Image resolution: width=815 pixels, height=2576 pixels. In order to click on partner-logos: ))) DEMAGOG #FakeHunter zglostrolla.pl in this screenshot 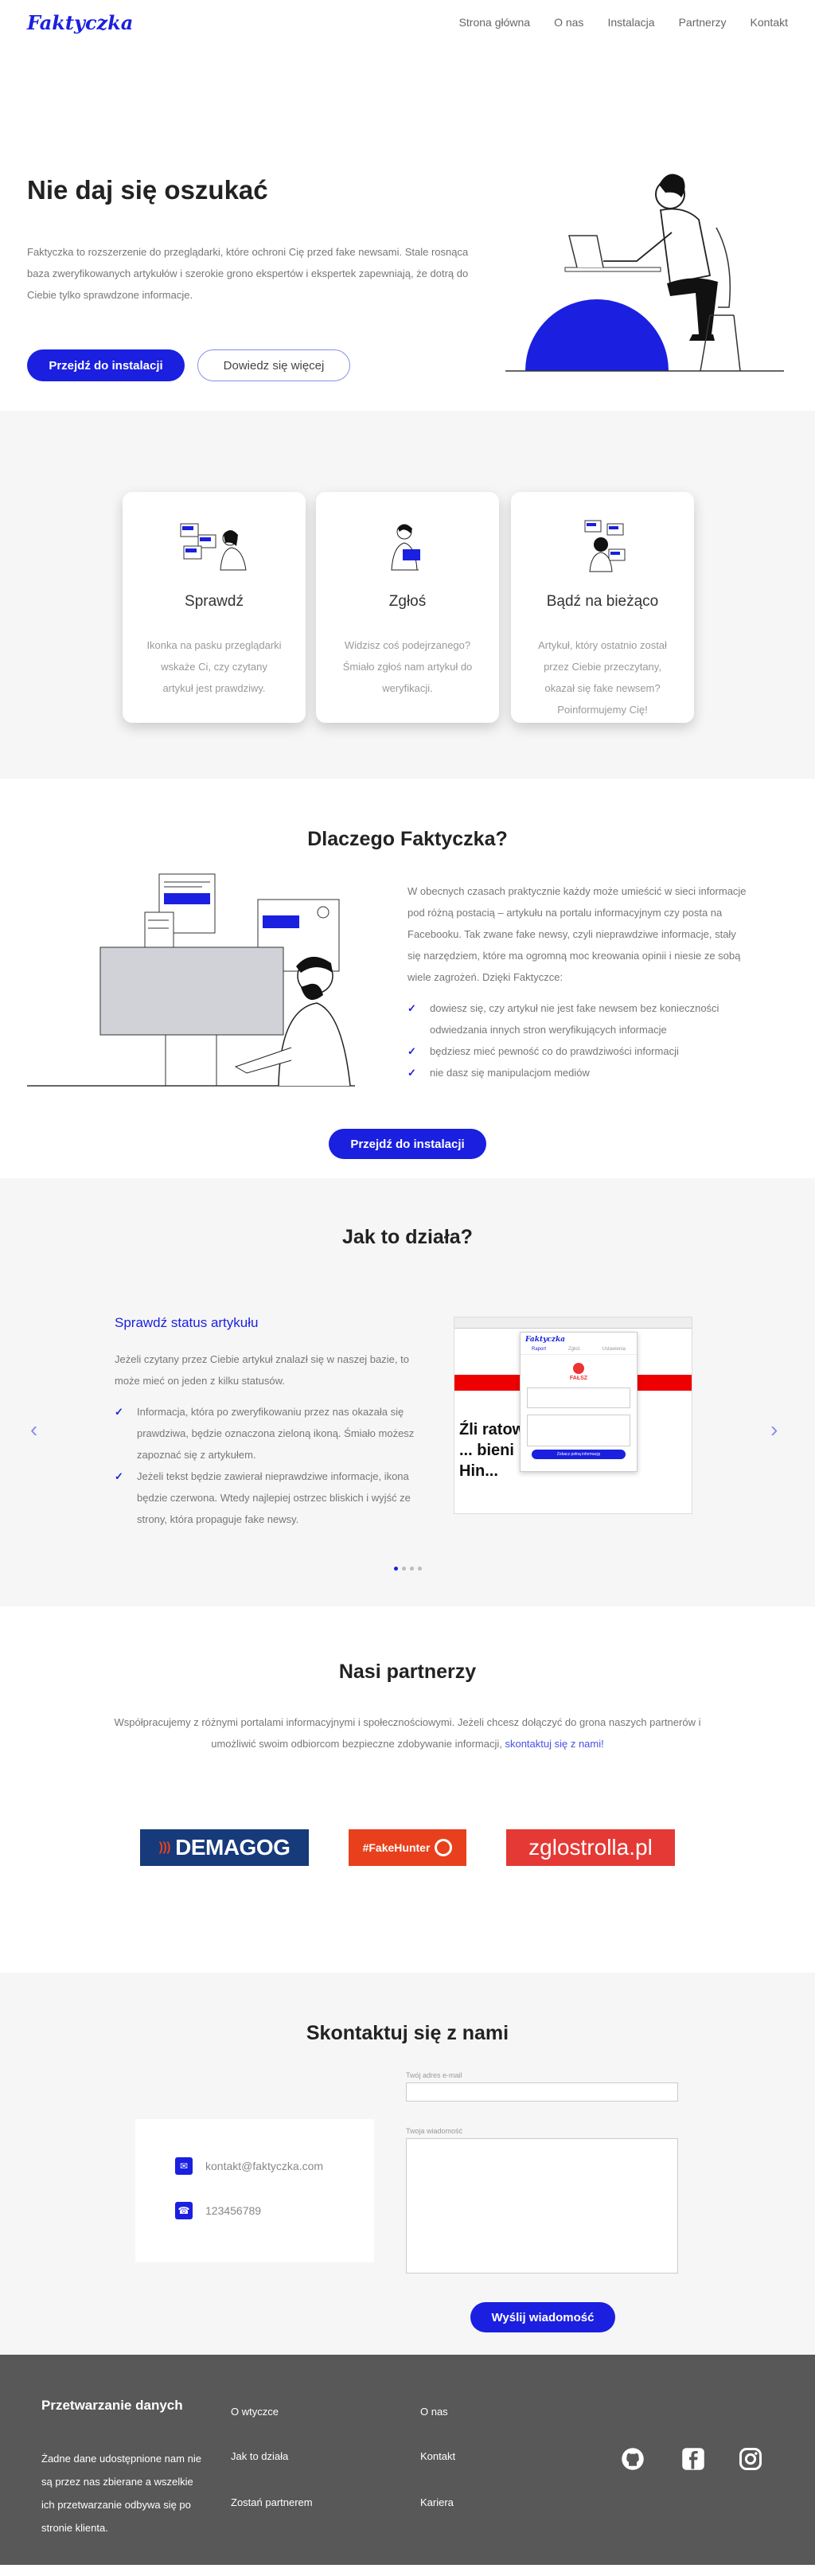, I will do `click(407, 1847)`.